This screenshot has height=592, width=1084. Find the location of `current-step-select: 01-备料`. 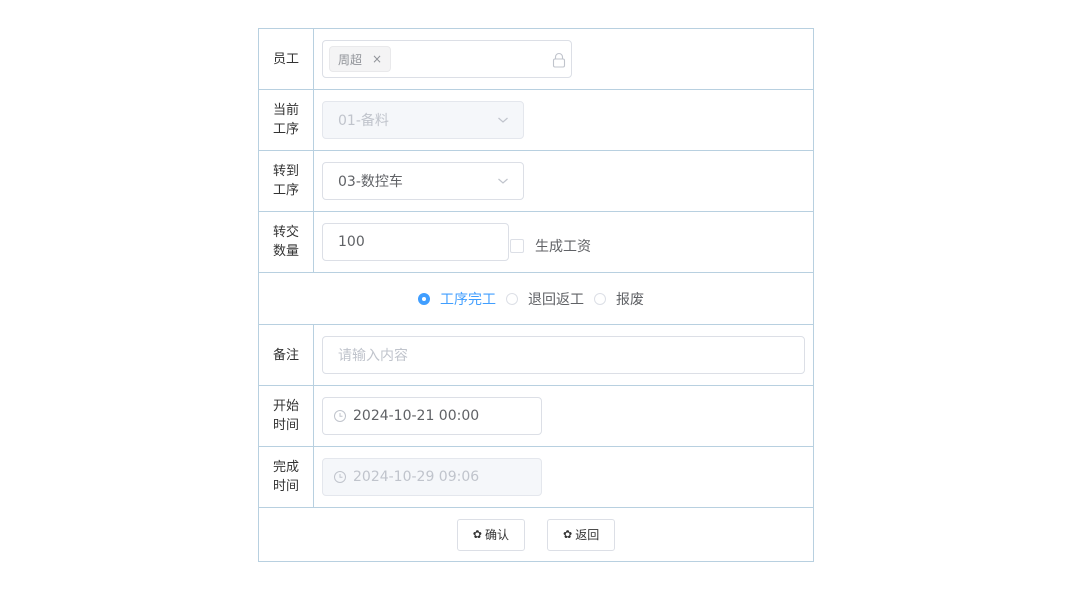

current-step-select: 01-备料 is located at coordinates (423, 120).